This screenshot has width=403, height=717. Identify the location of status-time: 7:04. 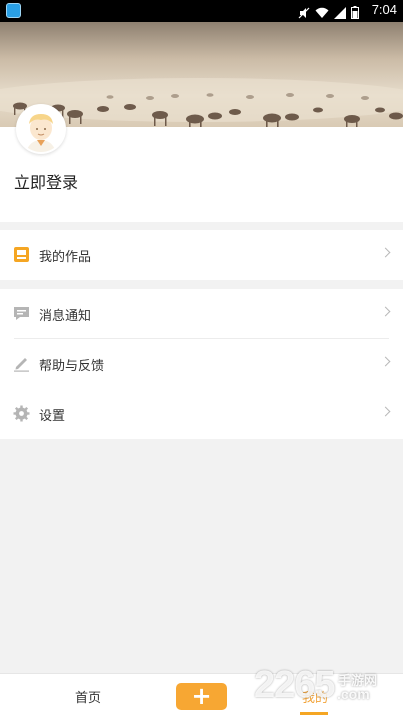
(384, 9).